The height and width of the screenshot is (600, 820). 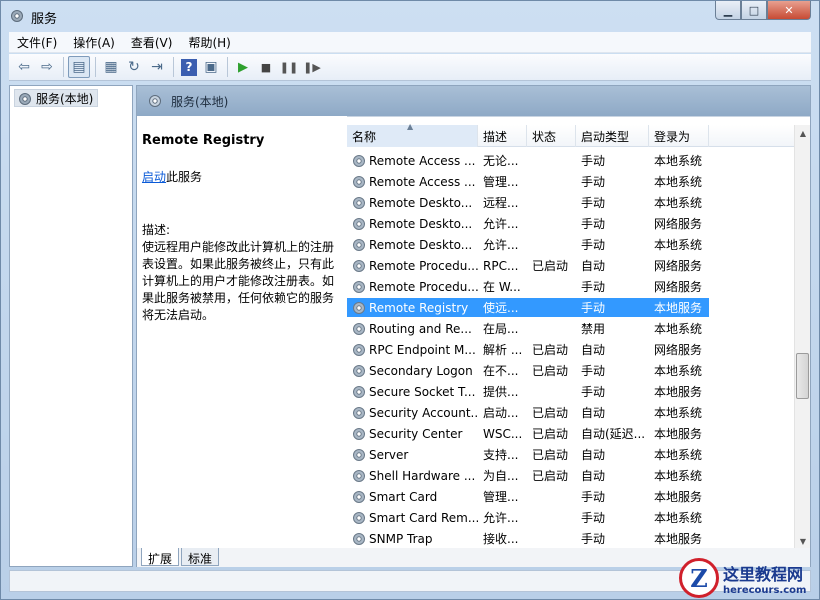 I want to click on menu-help: 帮助(H), so click(x=209, y=42).